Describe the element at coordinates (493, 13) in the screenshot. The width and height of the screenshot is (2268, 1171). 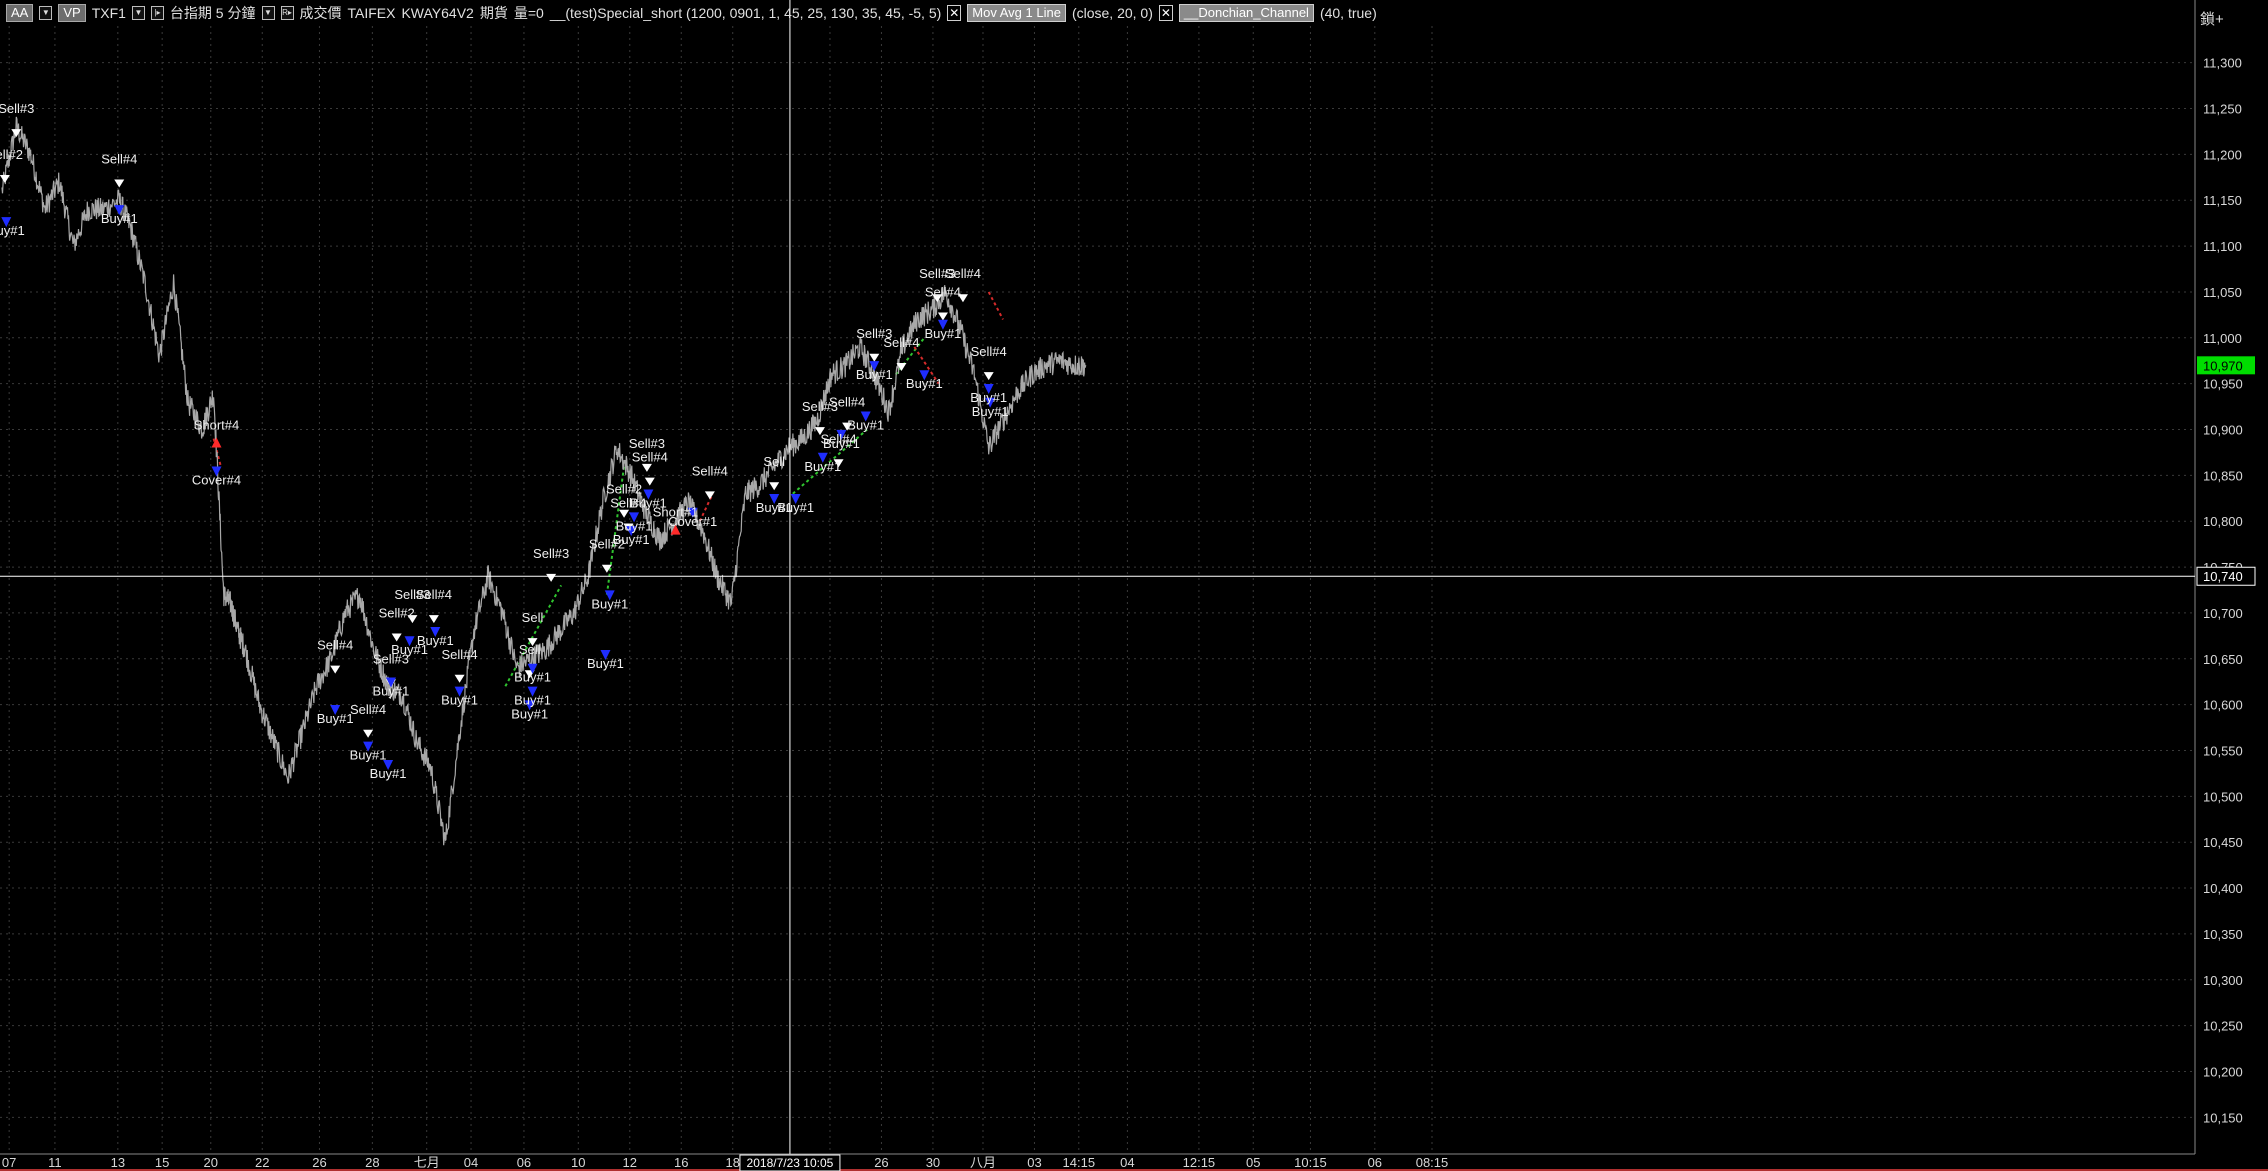
I see `futures-label: 期貨` at that location.